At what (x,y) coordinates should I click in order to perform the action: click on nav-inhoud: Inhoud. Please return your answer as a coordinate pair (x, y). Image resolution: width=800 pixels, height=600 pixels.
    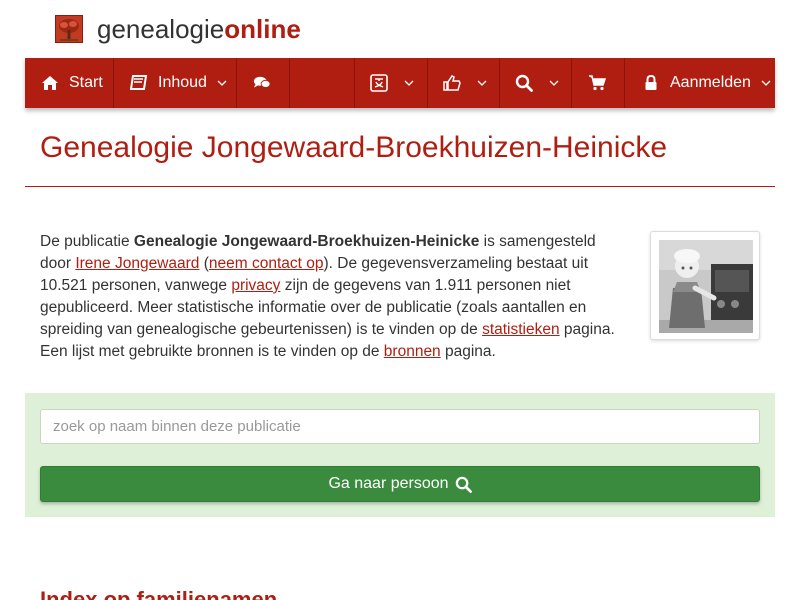
    Looking at the image, I should click on (175, 83).